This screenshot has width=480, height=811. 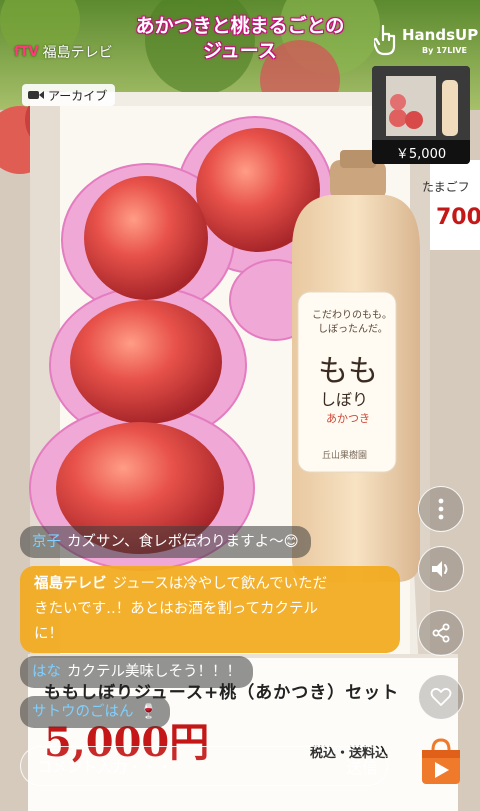 I want to click on bottle-tagline-2: しぼったんだ。, so click(x=353, y=329).